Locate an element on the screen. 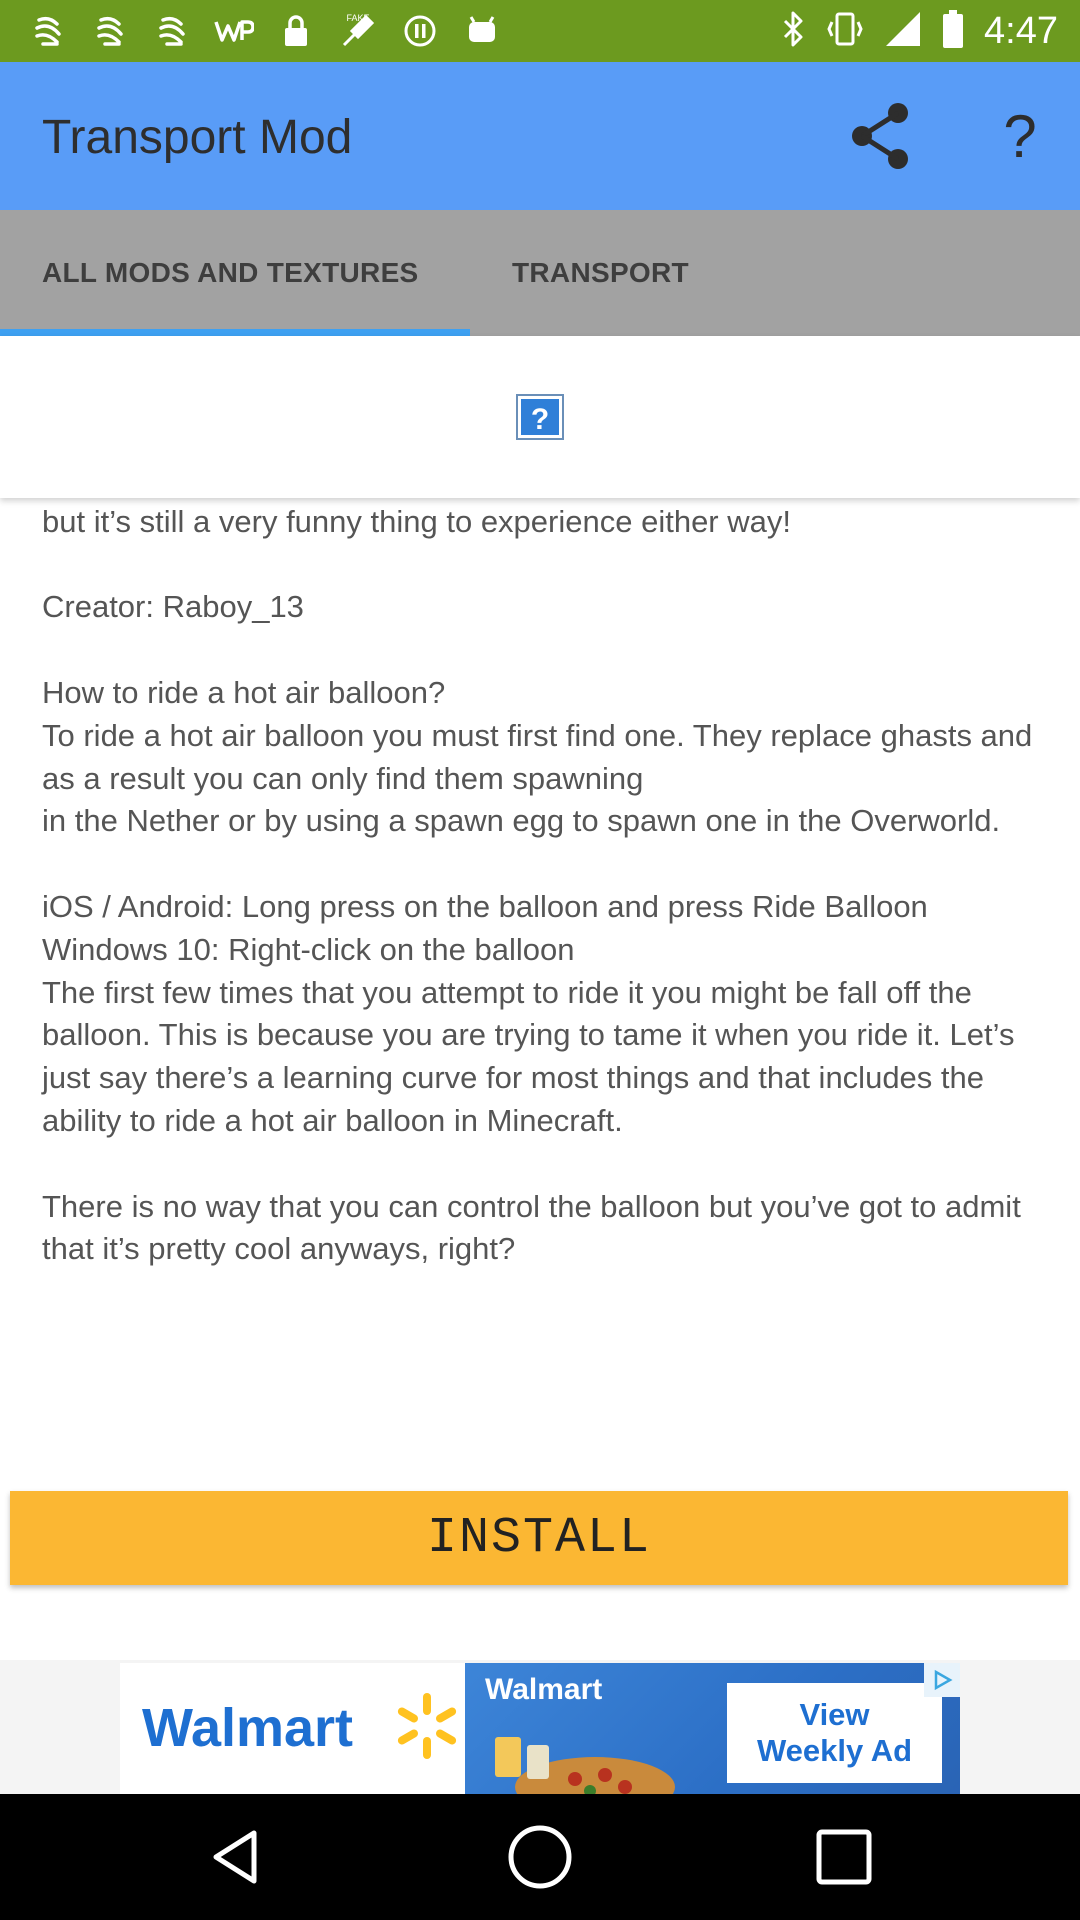  ad-cta-line2: Weekly Ad is located at coordinates (834, 1750).